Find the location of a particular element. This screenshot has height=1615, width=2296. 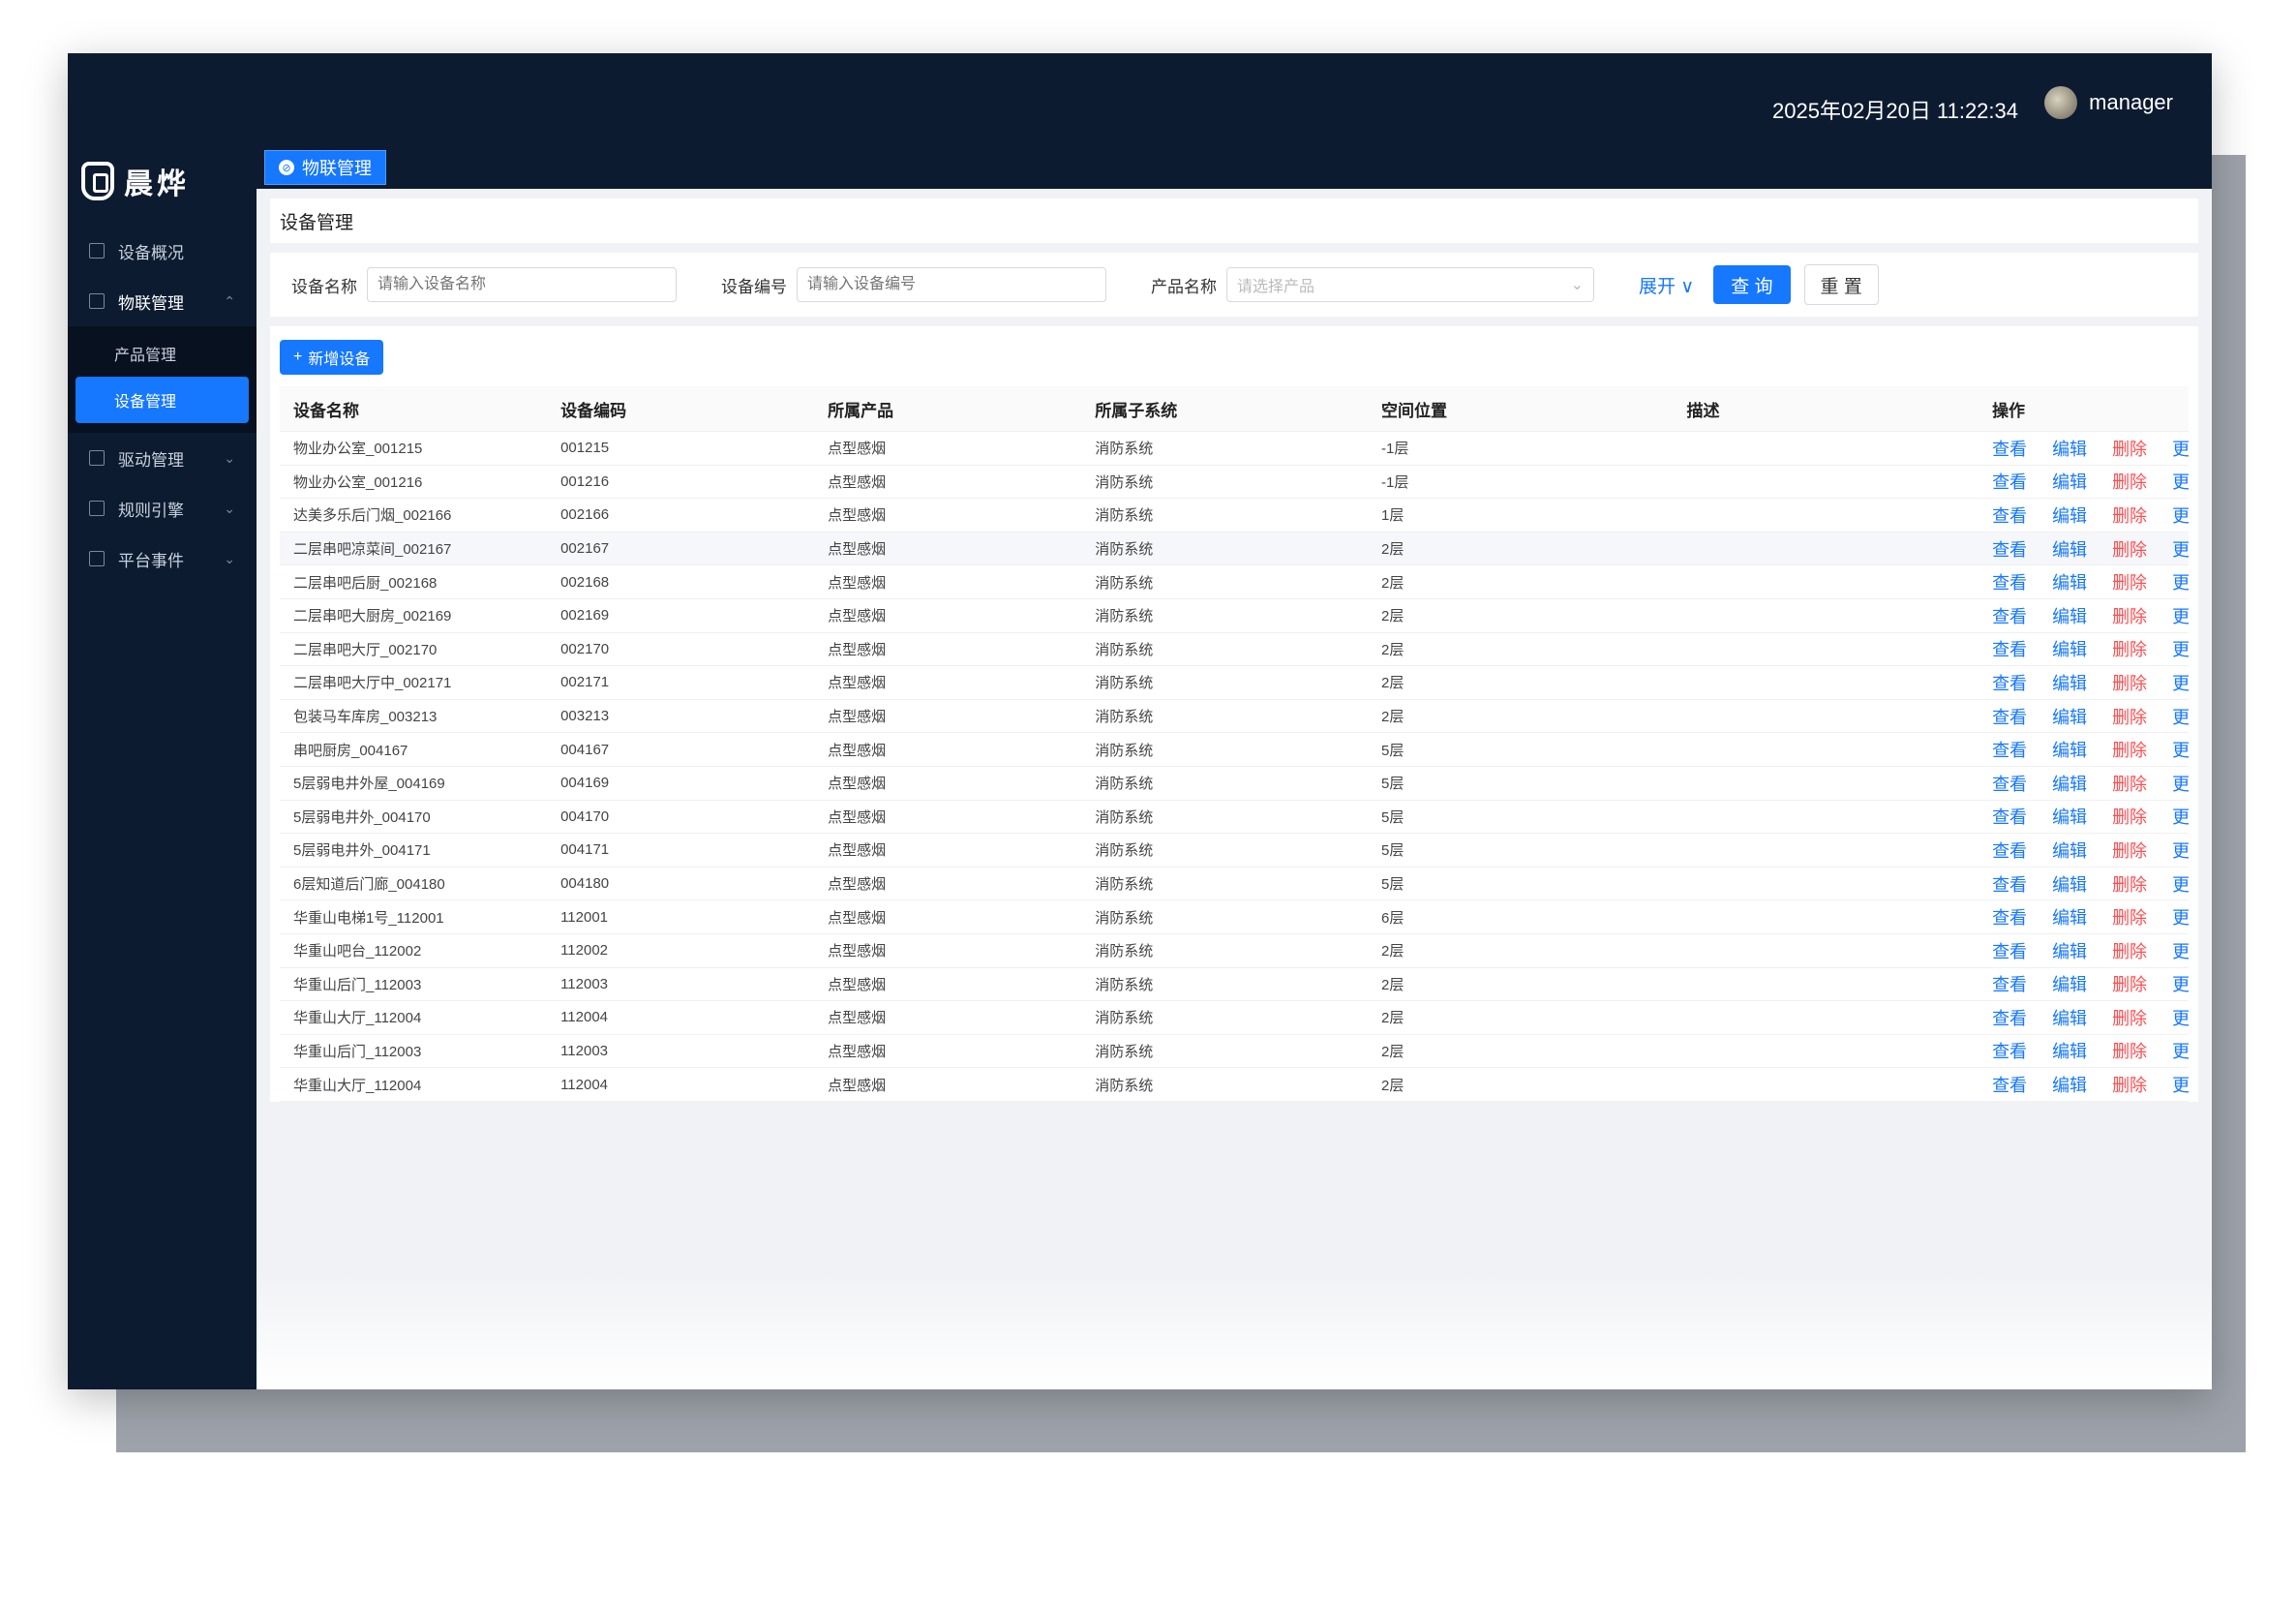

device-name-input is located at coordinates (522, 284).